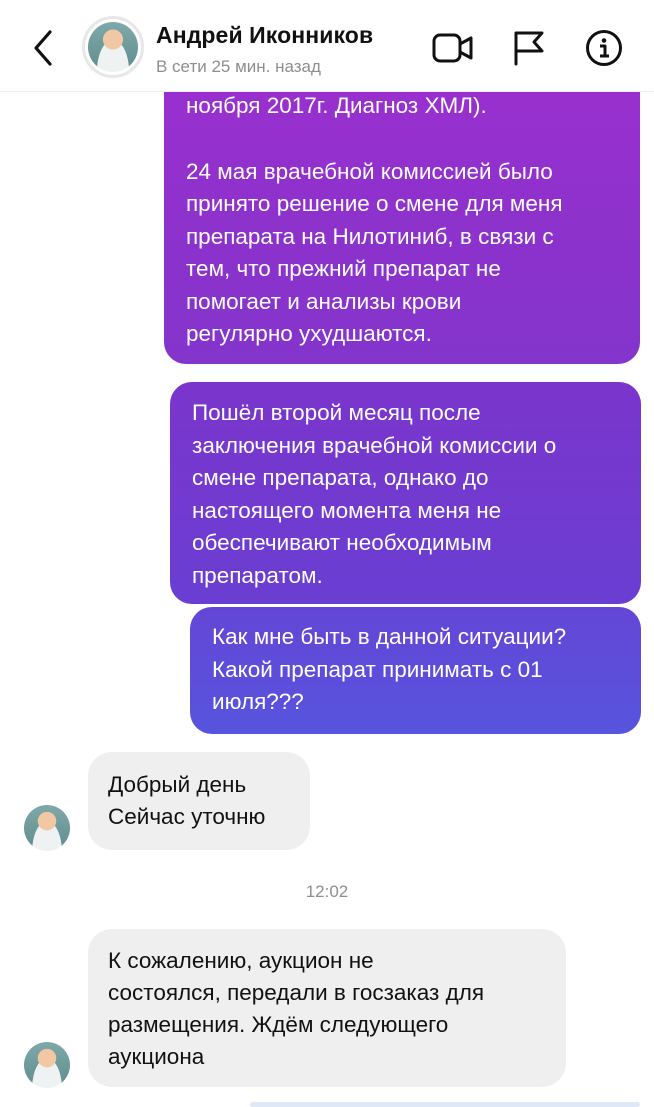 The image size is (654, 1107). Describe the element at coordinates (340, 477) in the screenshot. I see `message-line: смене препарата, однако до` at that location.